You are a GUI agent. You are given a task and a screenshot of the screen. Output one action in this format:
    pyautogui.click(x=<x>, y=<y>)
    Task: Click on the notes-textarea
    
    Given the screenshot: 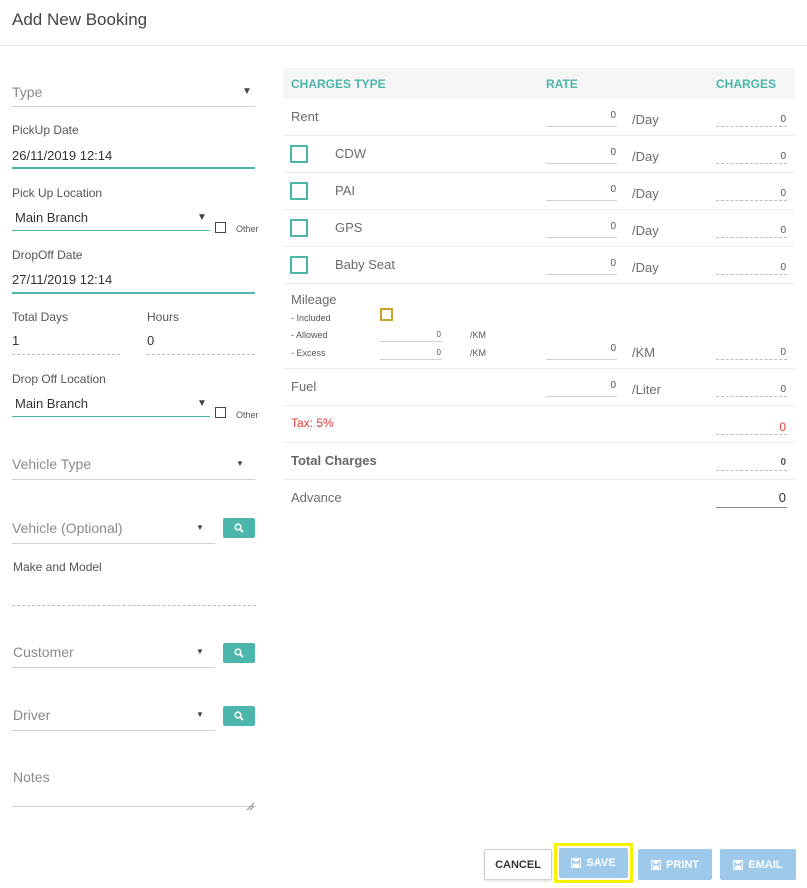 What is the action you would take?
    pyautogui.click(x=134, y=806)
    